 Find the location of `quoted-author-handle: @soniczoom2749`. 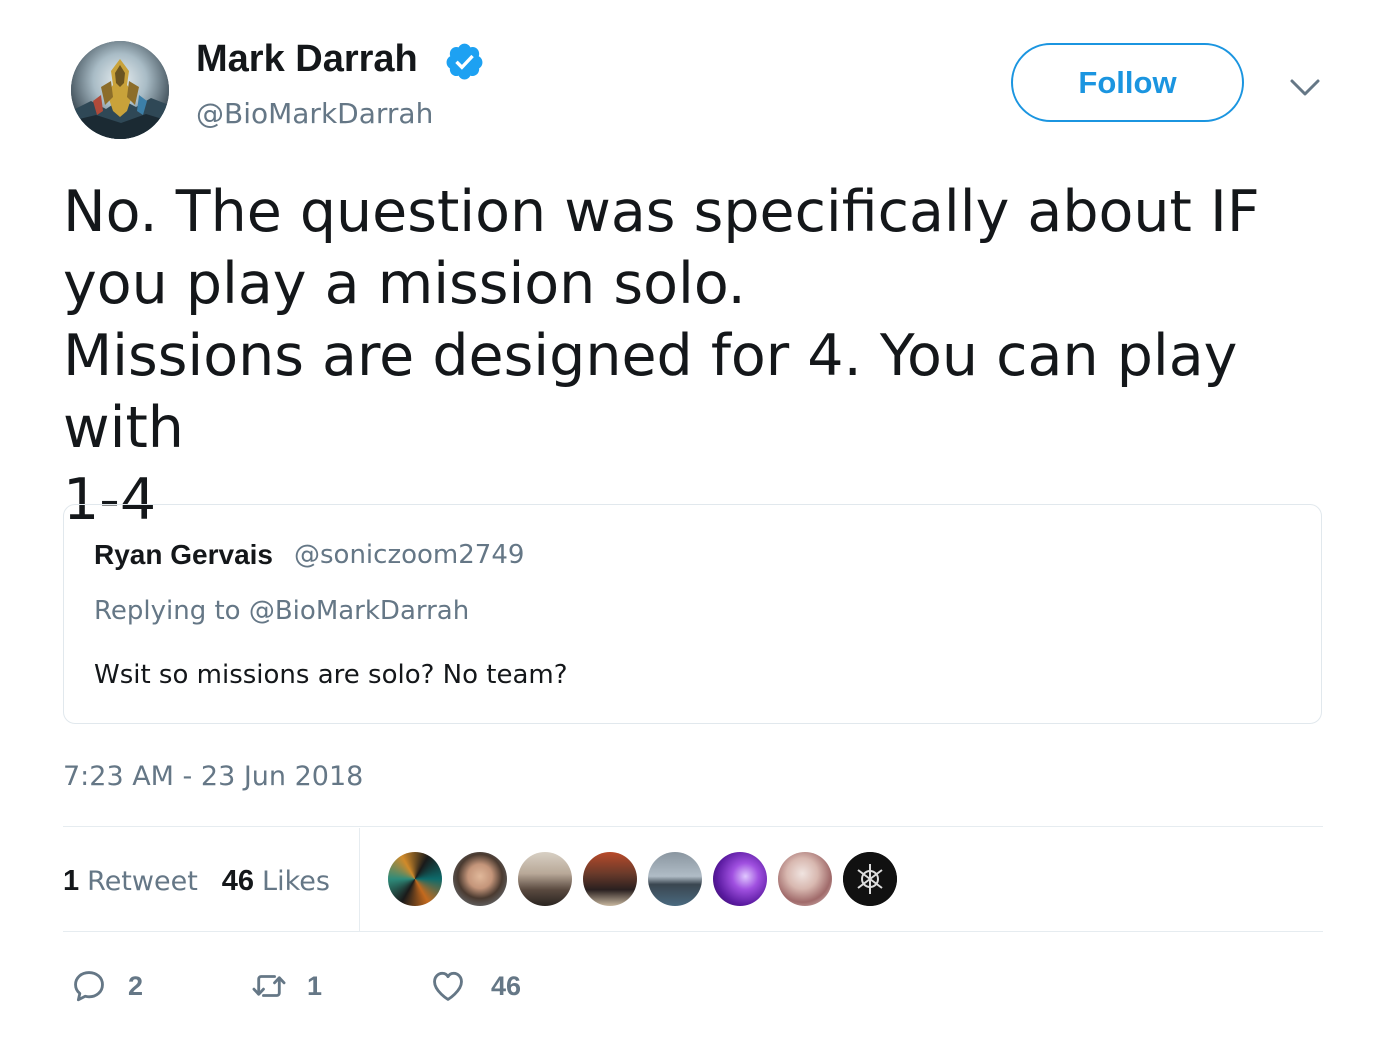

quoted-author-handle: @soniczoom2749 is located at coordinates (409, 555).